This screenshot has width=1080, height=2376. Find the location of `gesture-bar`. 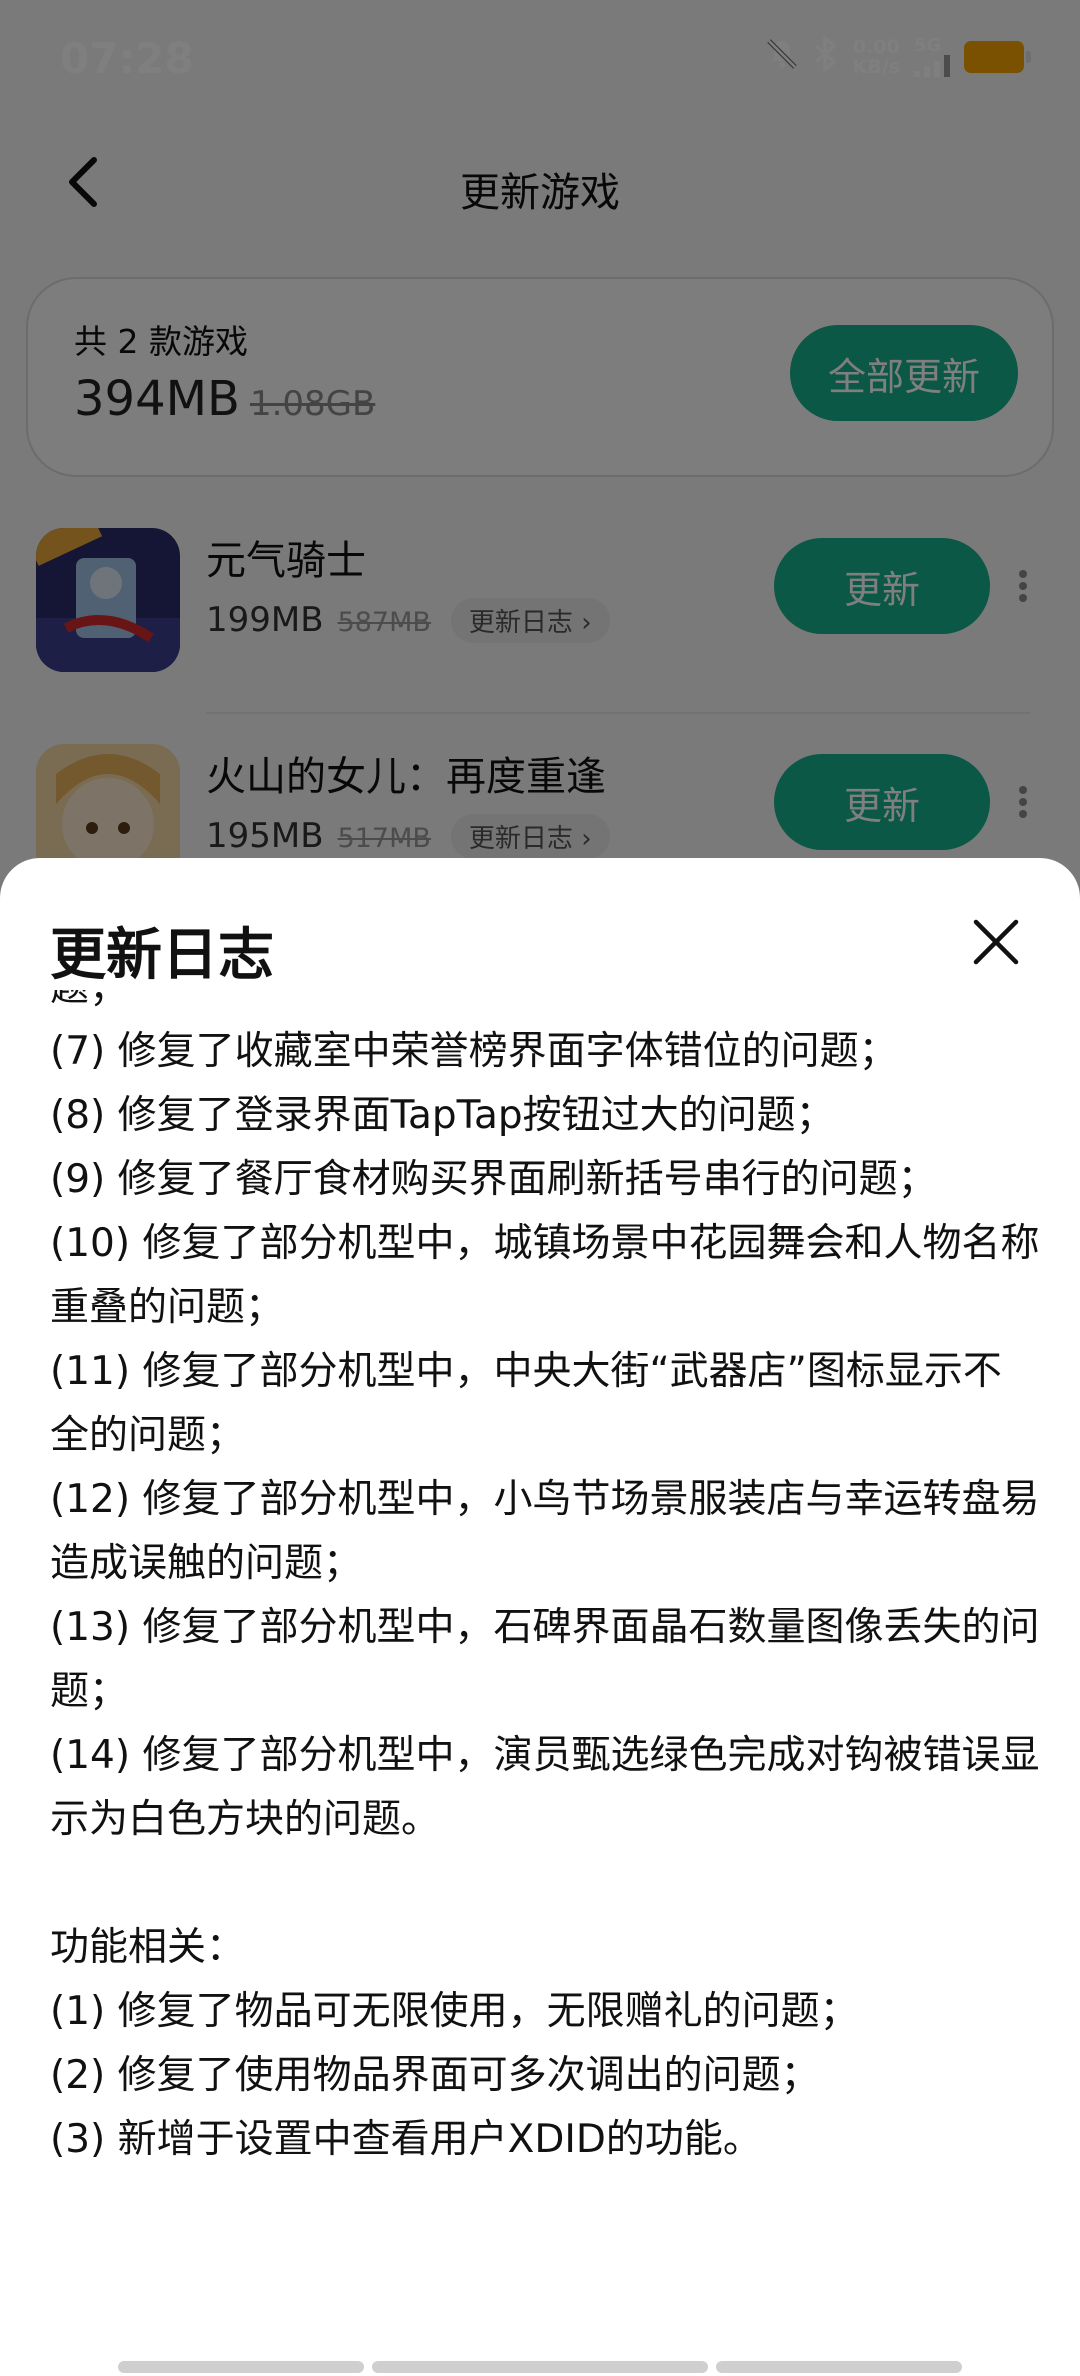

gesture-bar is located at coordinates (540, 2368).